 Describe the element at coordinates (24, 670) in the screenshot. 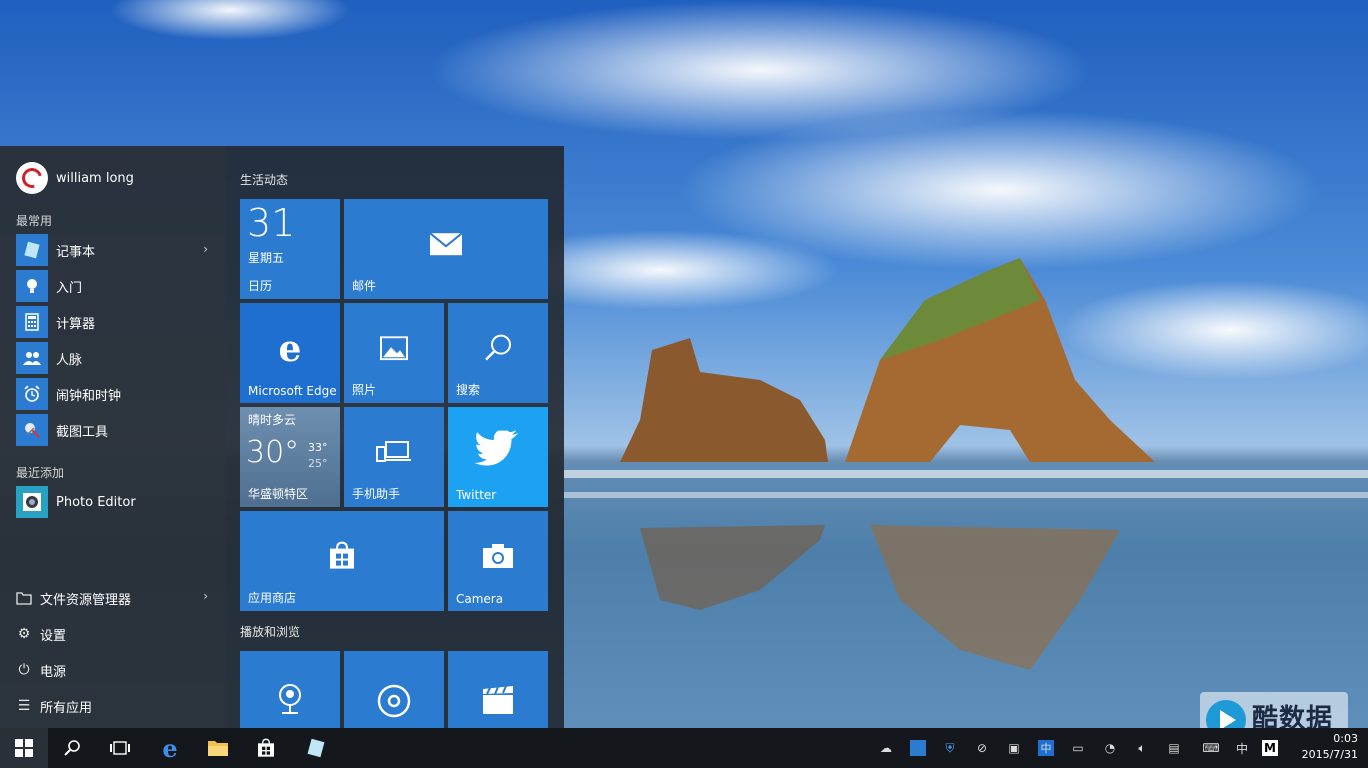

I see `power-icon: ⏻` at that location.